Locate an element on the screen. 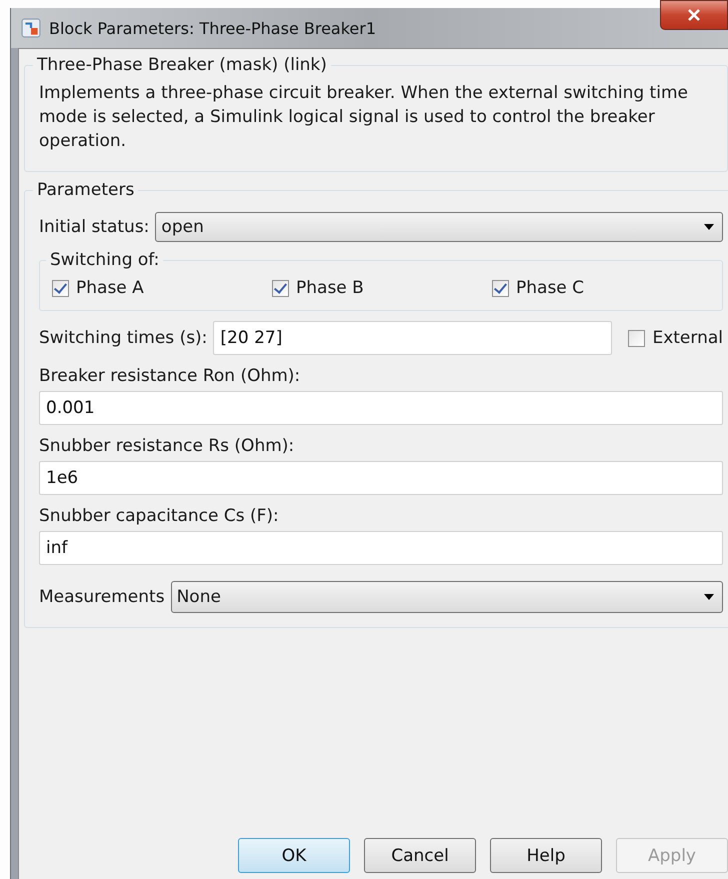 Image resolution: width=728 pixels, height=879 pixels. checkbox-label: Phase C is located at coordinates (550, 288).